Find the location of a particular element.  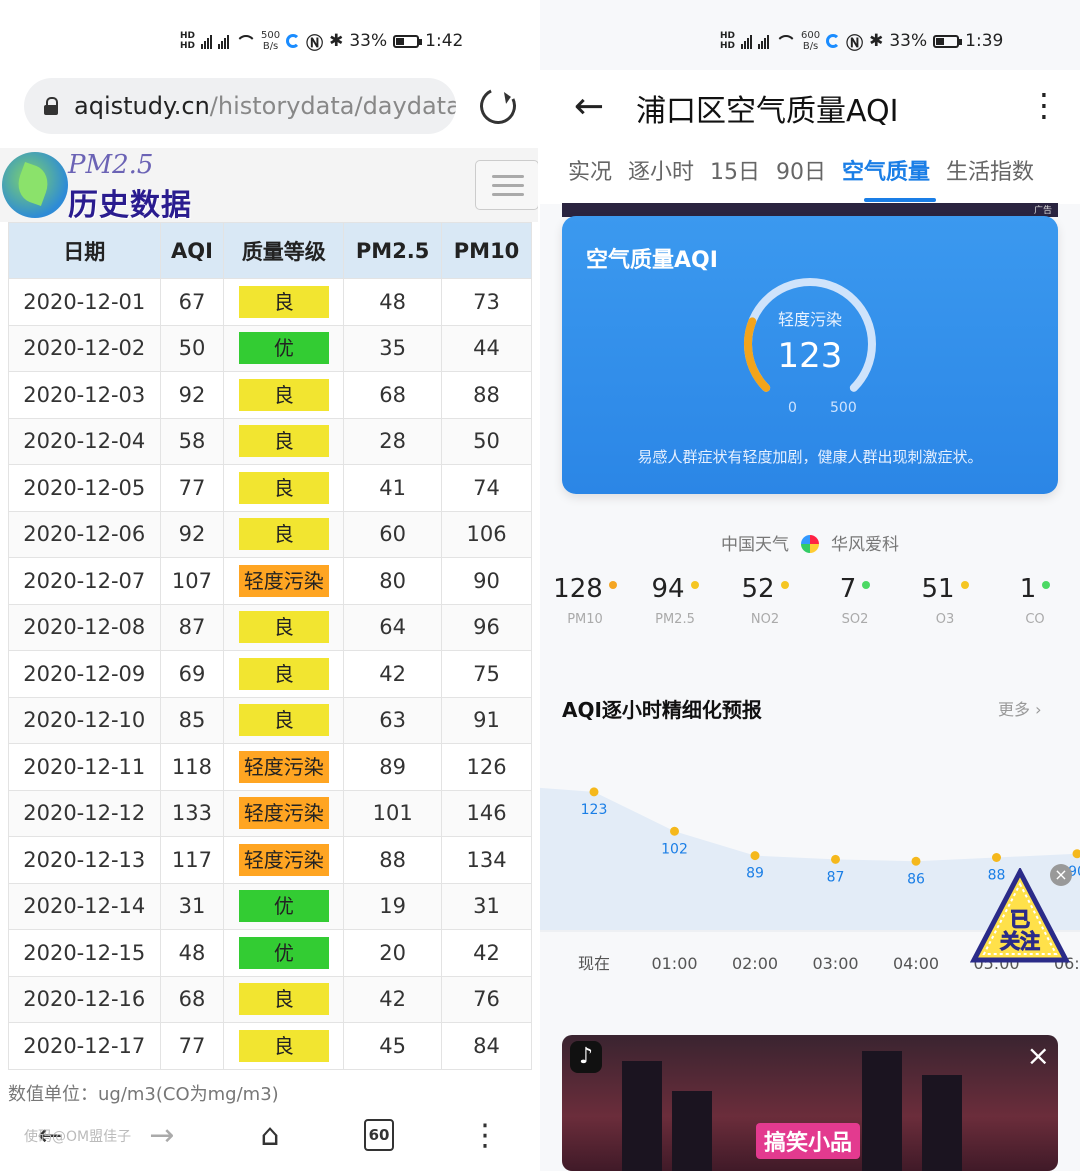

tab-4: 空气质量 is located at coordinates (894, 172).